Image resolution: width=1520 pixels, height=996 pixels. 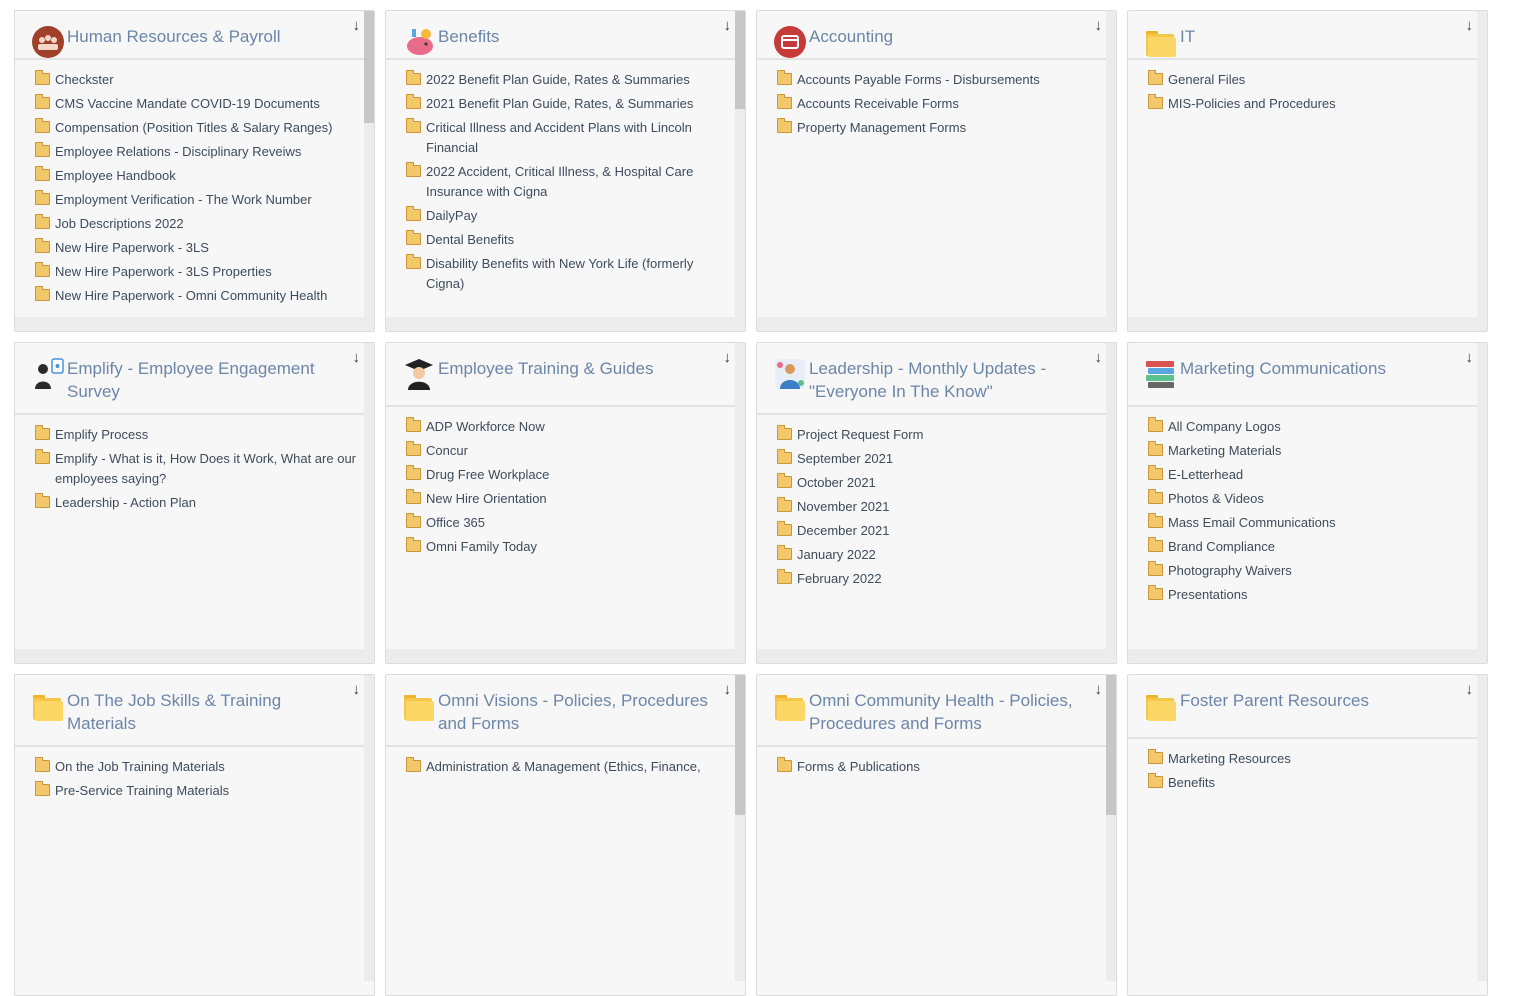 What do you see at coordinates (1307, 547) in the screenshot?
I see `list-item: Brand Compliance` at bounding box center [1307, 547].